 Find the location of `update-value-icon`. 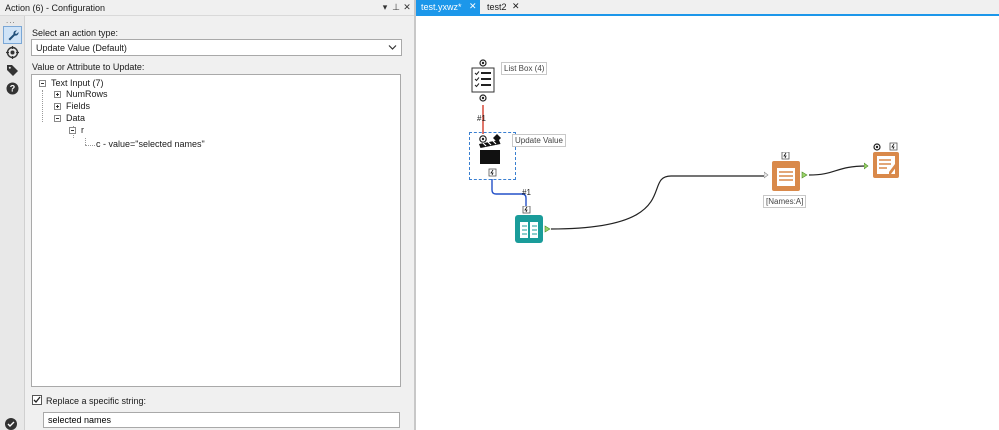

update-value-icon is located at coordinates (490, 155).